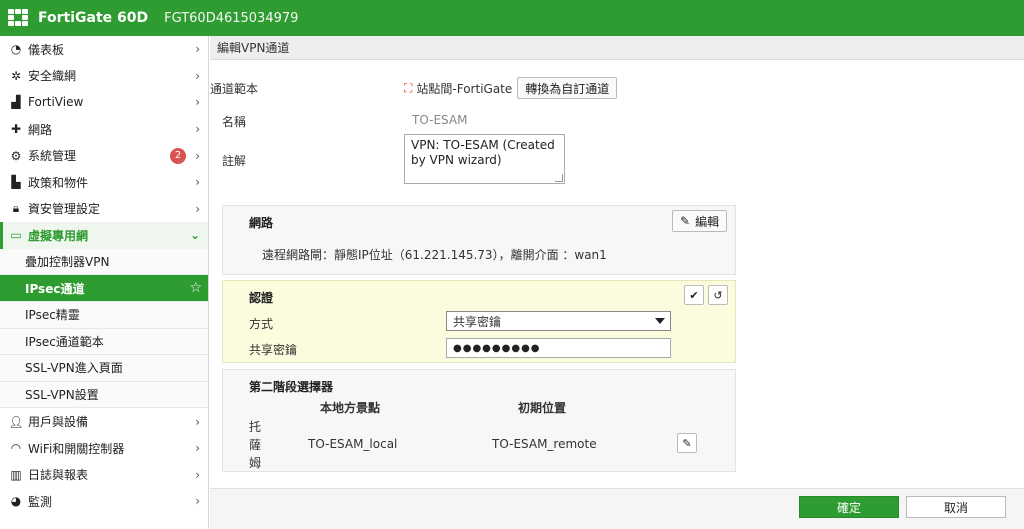 Image resolution: width=1024 pixels, height=529 pixels. I want to click on user-icon: 👤︎, so click(16, 421).